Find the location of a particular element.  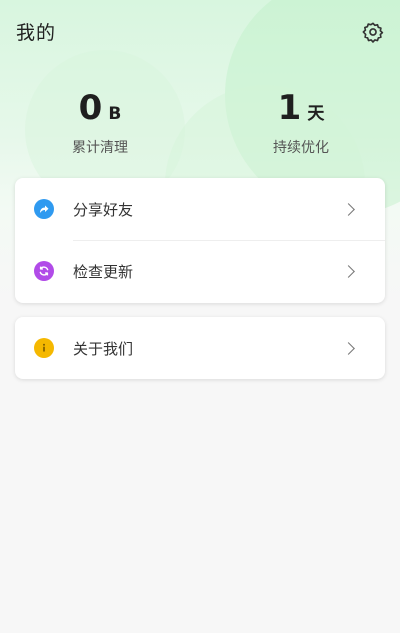

refresh-icon is located at coordinates (44, 271).